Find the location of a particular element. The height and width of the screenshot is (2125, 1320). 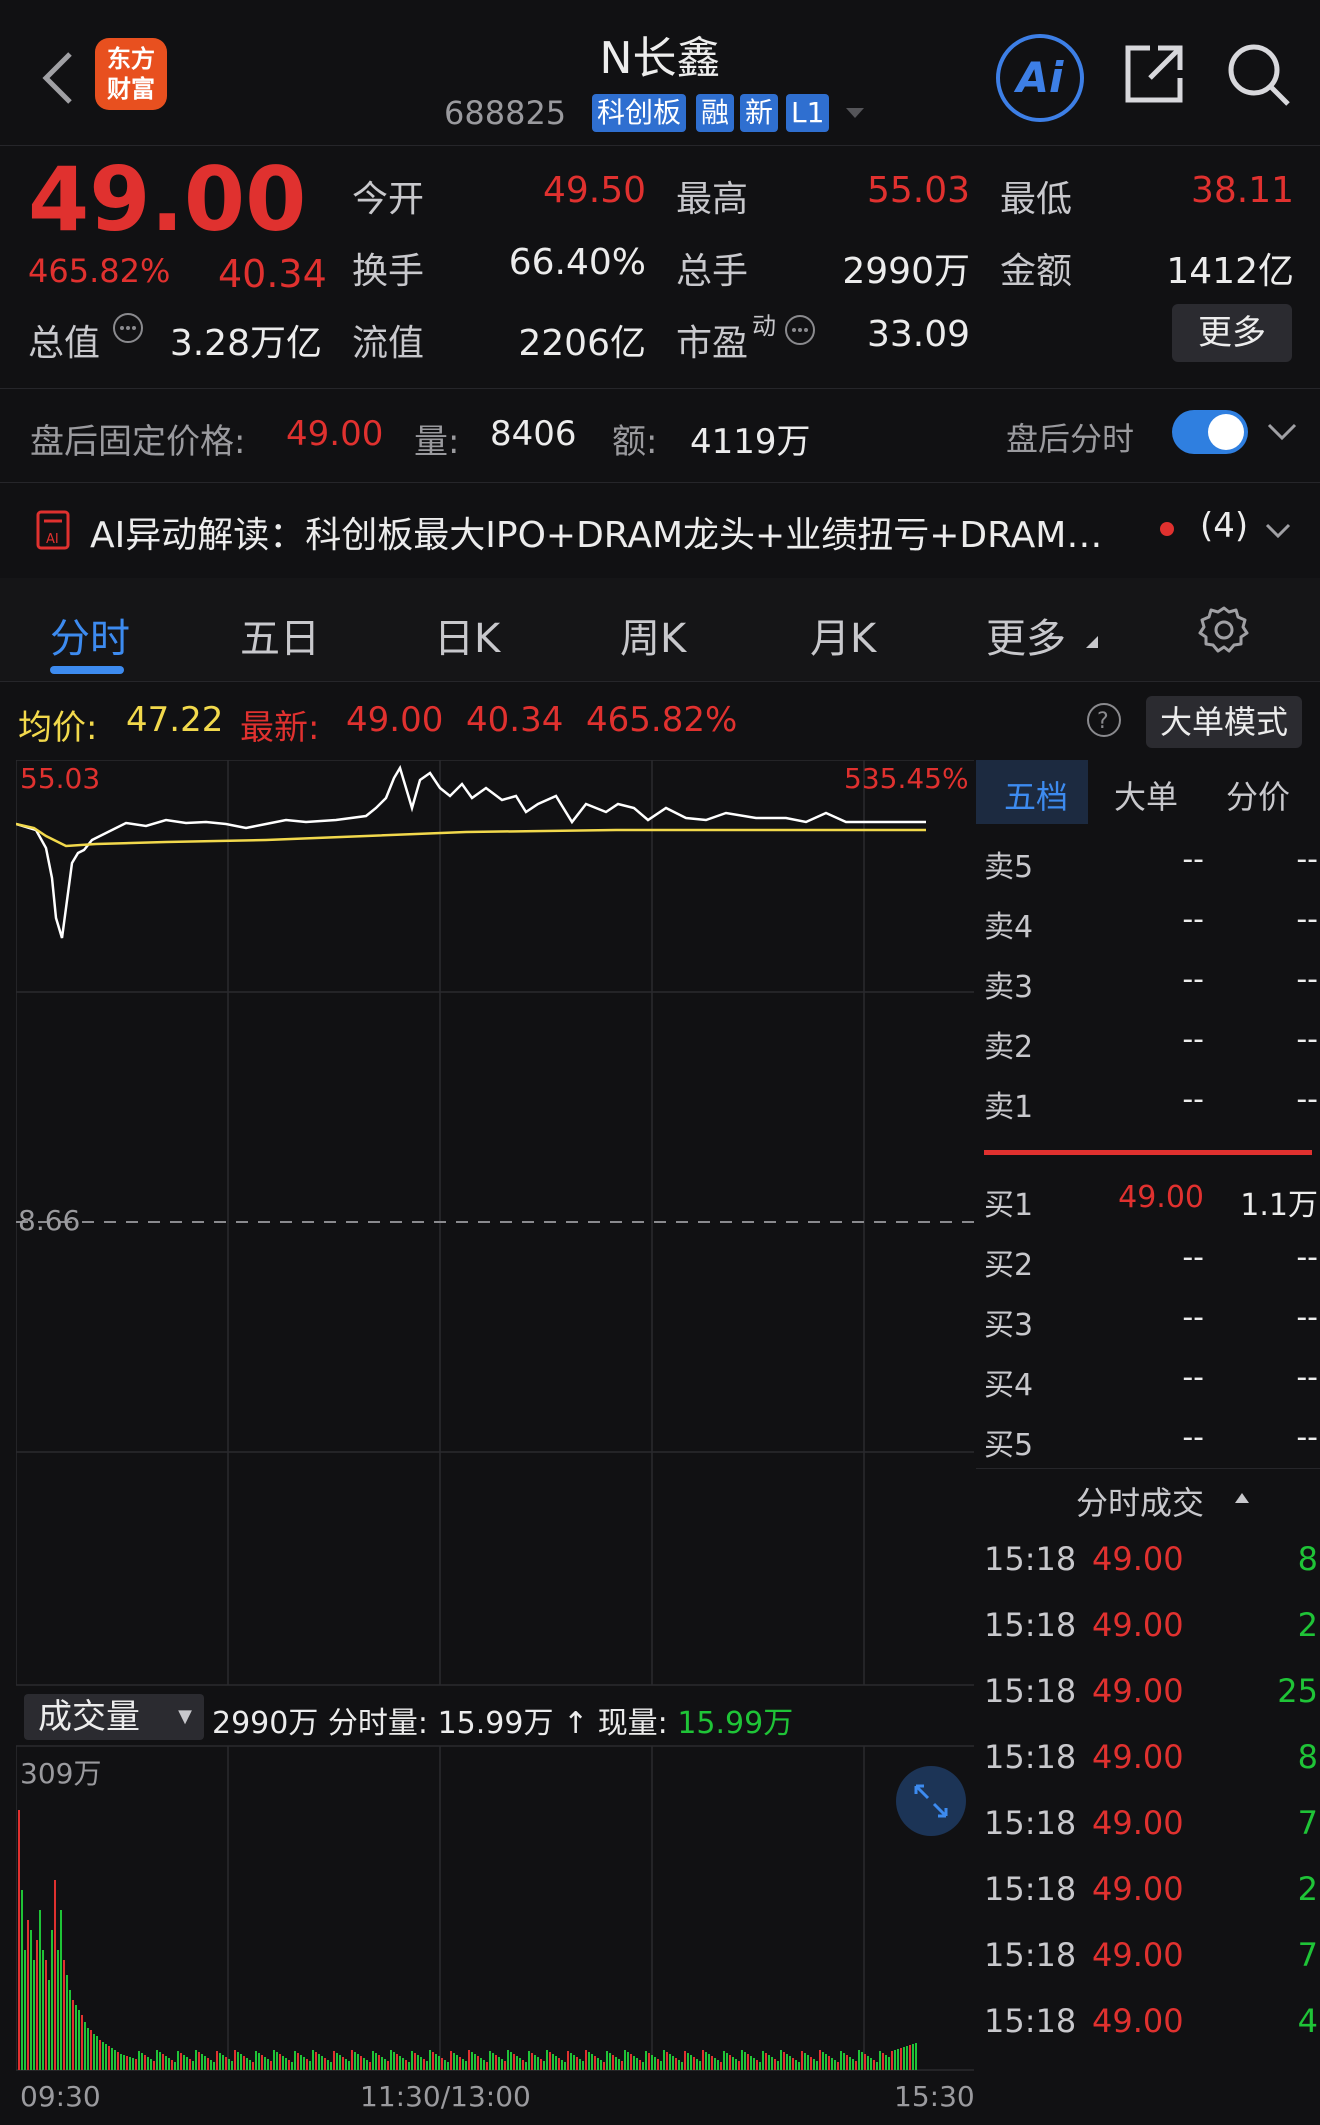

expand-chart-button is located at coordinates (931, 1801).